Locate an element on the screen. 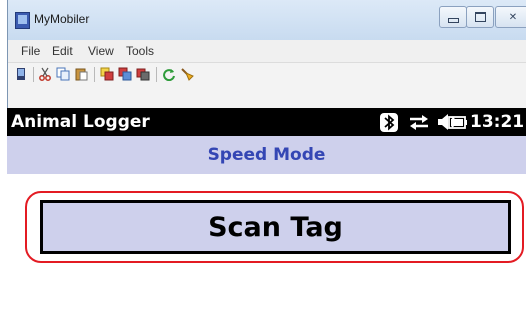  mode-header: Speed Mode is located at coordinates (266, 155).